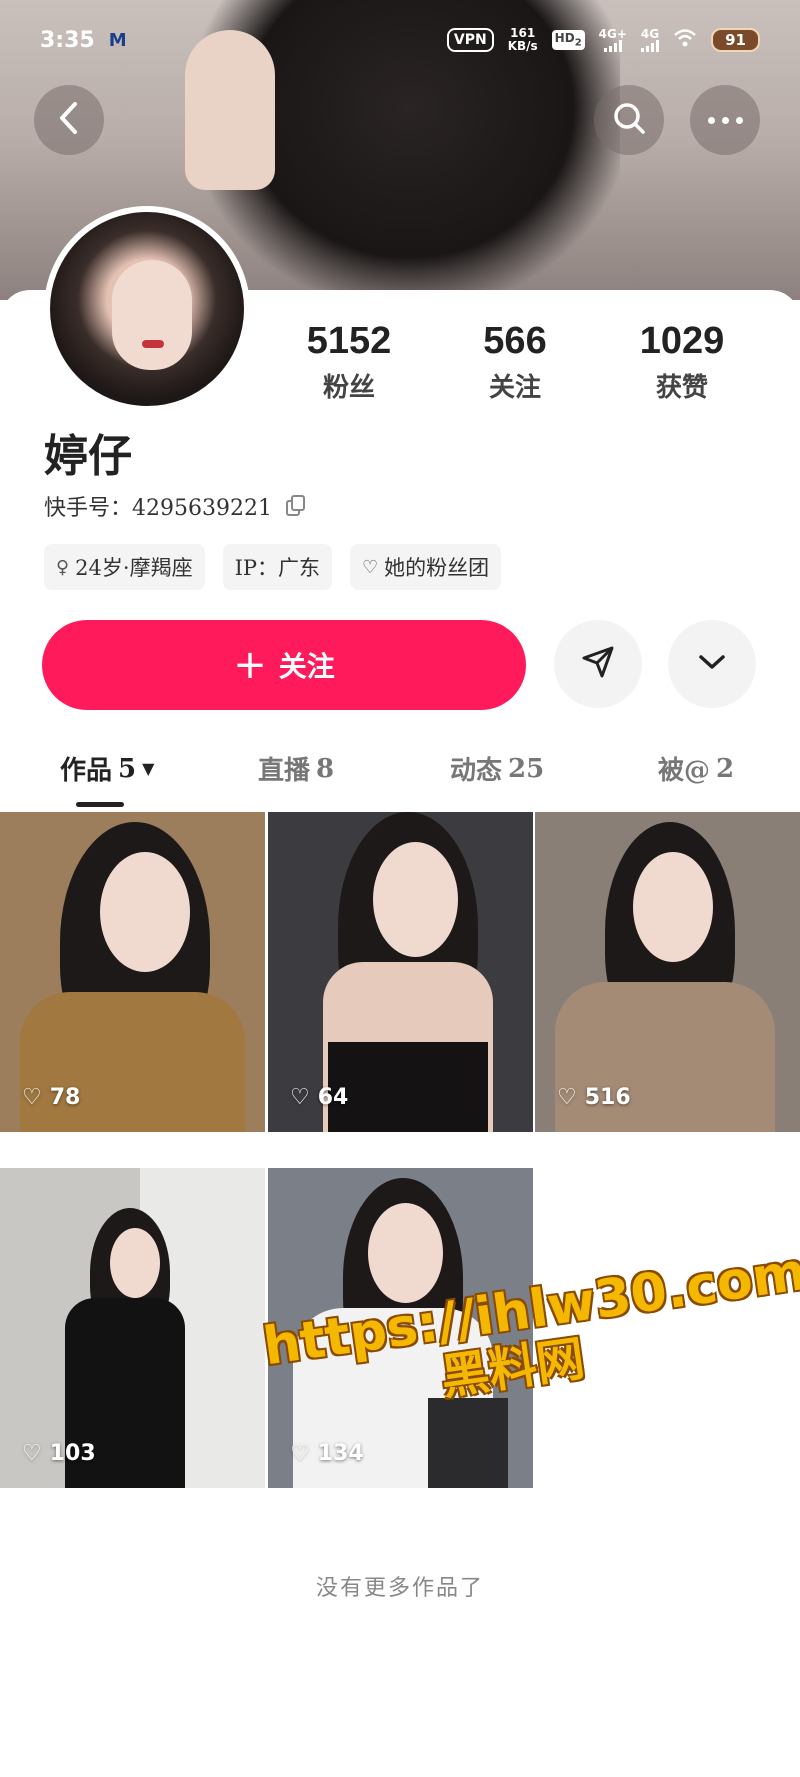  I want to click on stat-label: 关注, so click(514, 388).